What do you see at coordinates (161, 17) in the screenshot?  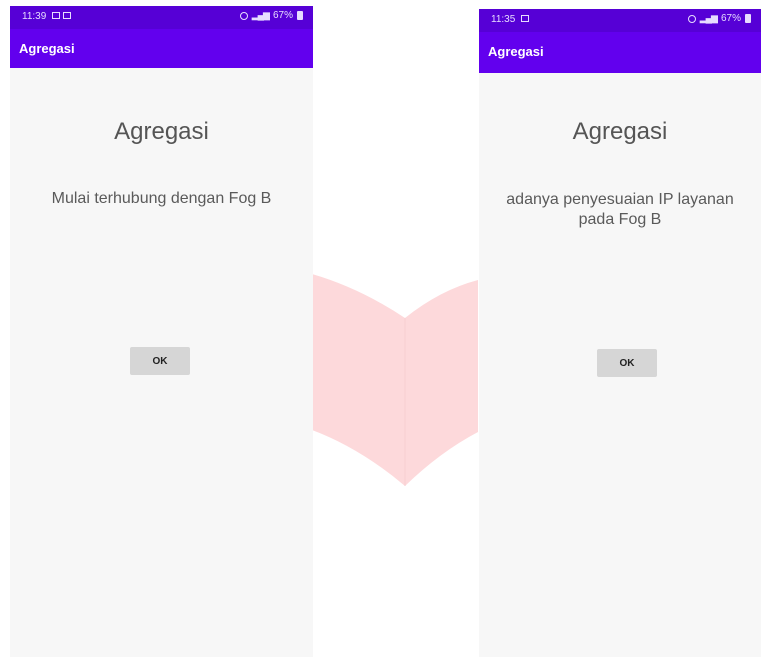 I see `status-bar: 11:39 ▂▄▆ 67%` at bounding box center [161, 17].